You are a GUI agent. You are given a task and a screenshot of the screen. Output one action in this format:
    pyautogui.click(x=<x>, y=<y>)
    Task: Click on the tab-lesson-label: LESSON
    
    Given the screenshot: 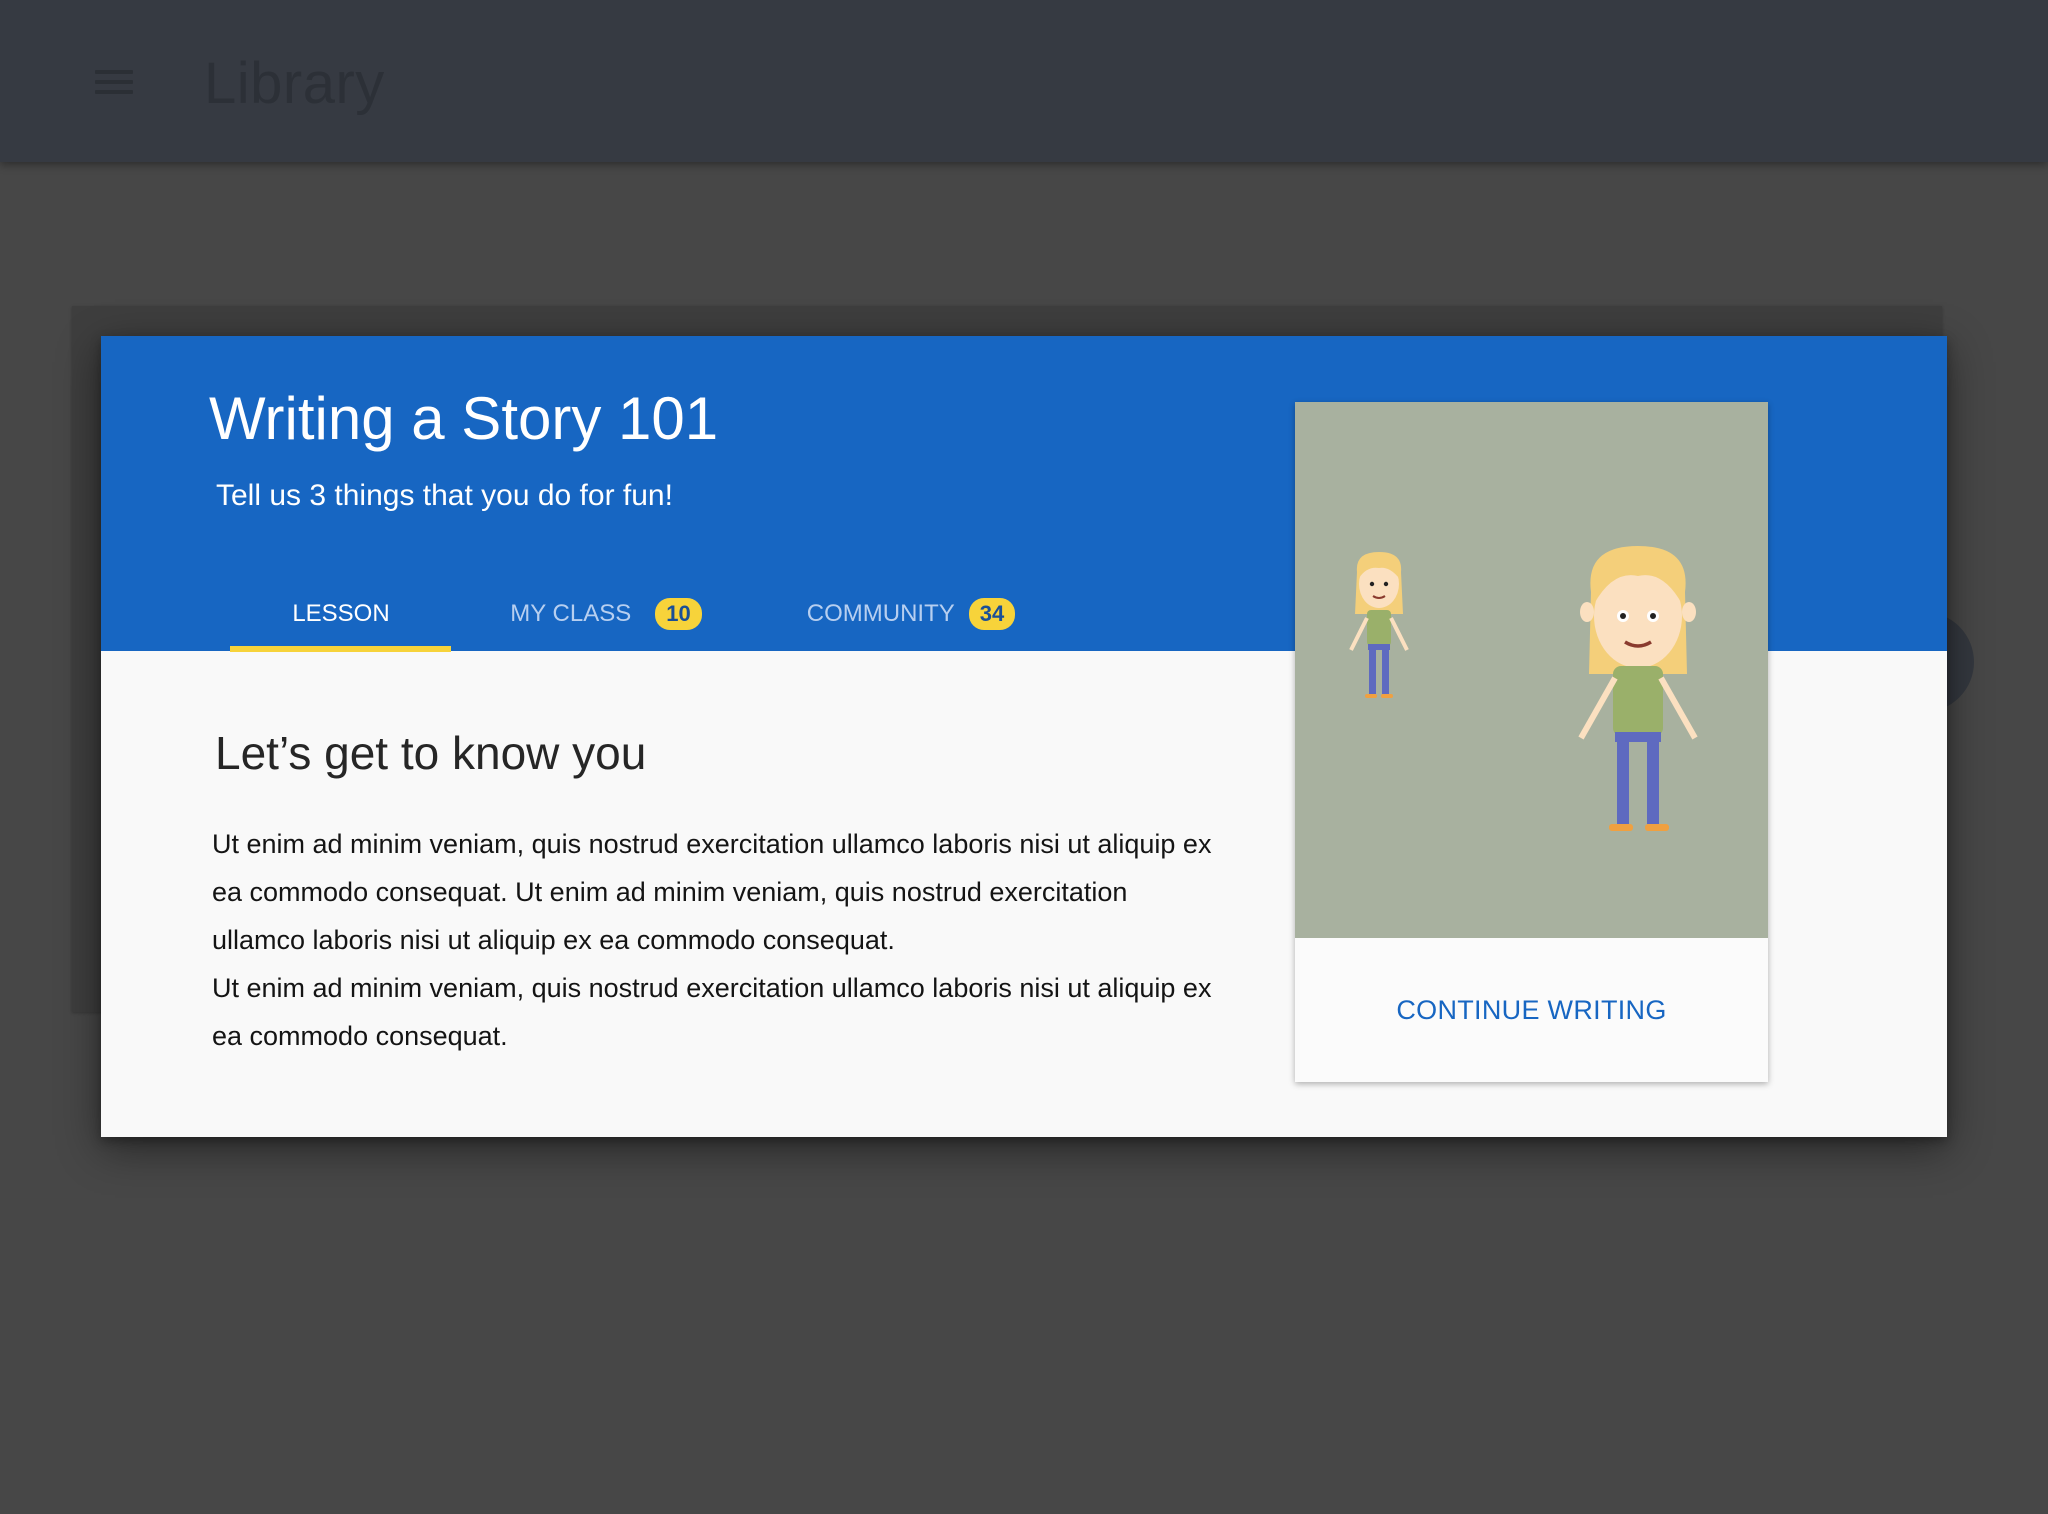 What is the action you would take?
    pyautogui.click(x=341, y=613)
    